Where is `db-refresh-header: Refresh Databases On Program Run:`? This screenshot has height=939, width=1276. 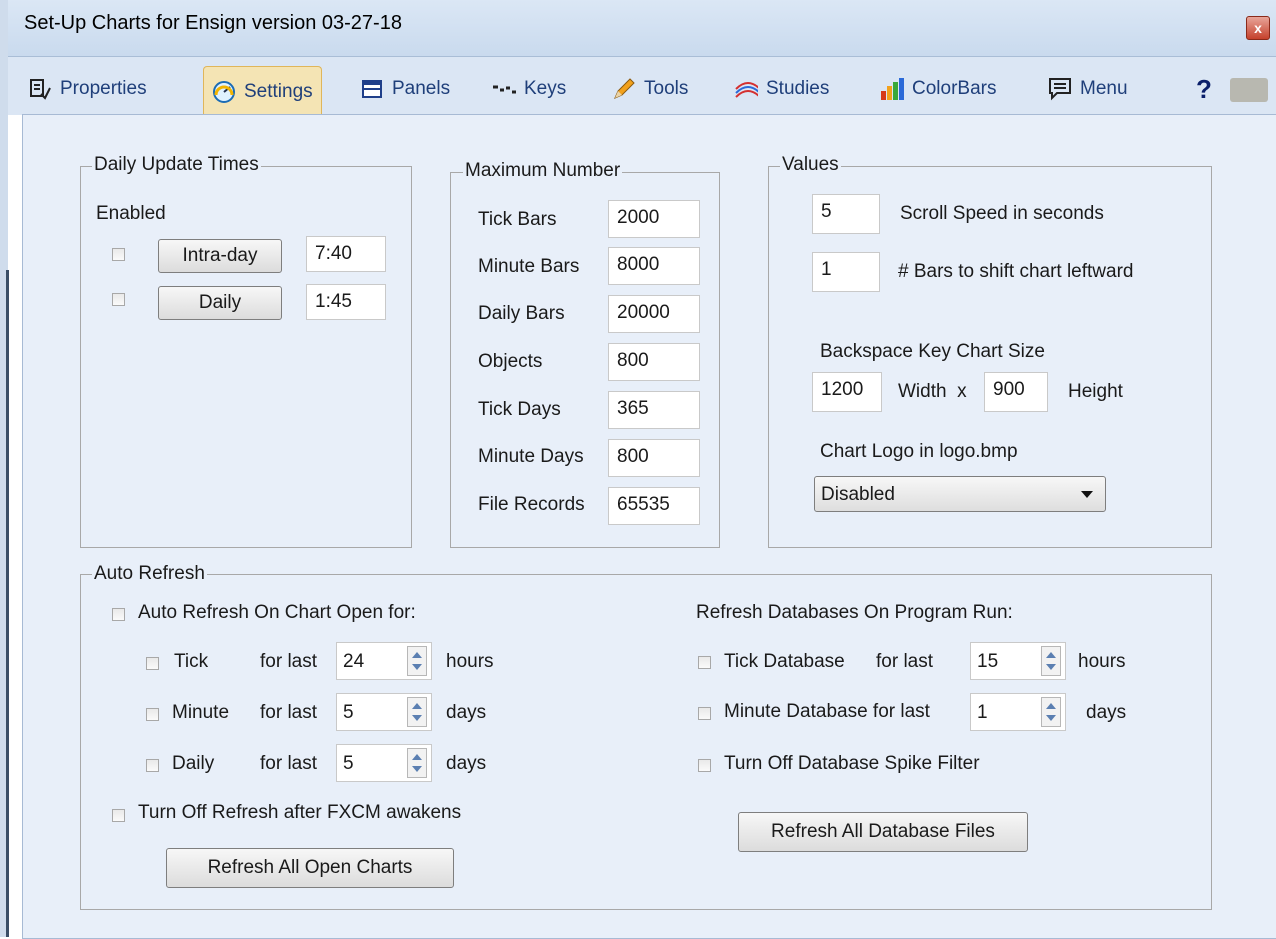 db-refresh-header: Refresh Databases On Program Run: is located at coordinates (854, 612).